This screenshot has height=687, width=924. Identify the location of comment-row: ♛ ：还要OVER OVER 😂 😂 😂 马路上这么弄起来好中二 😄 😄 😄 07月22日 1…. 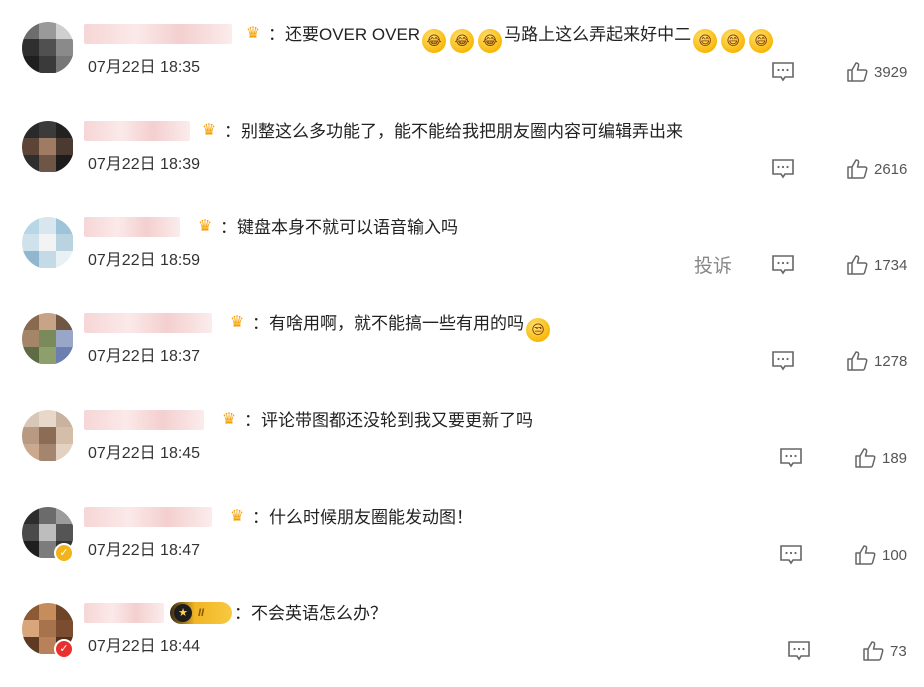
(462, 60).